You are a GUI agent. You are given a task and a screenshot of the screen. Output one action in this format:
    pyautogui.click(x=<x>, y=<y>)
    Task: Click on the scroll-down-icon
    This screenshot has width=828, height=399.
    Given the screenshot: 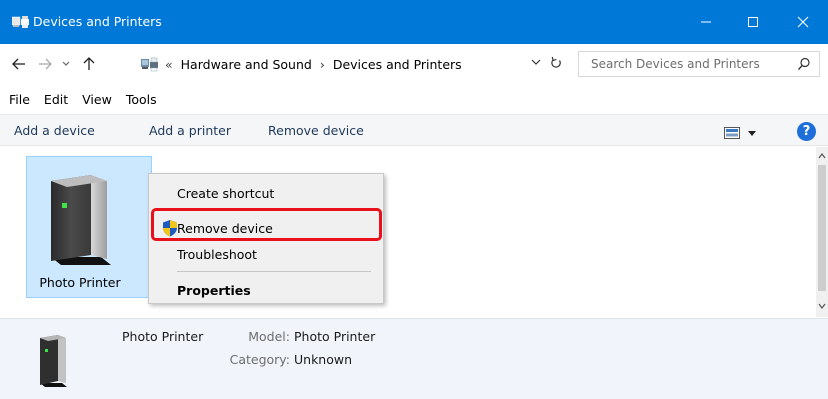 What is the action you would take?
    pyautogui.click(x=822, y=306)
    